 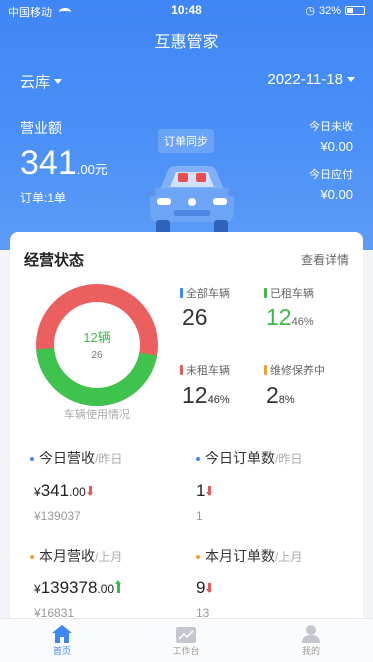 What do you see at coordinates (54, 260) in the screenshot?
I see `card-title: 经营状态` at bounding box center [54, 260].